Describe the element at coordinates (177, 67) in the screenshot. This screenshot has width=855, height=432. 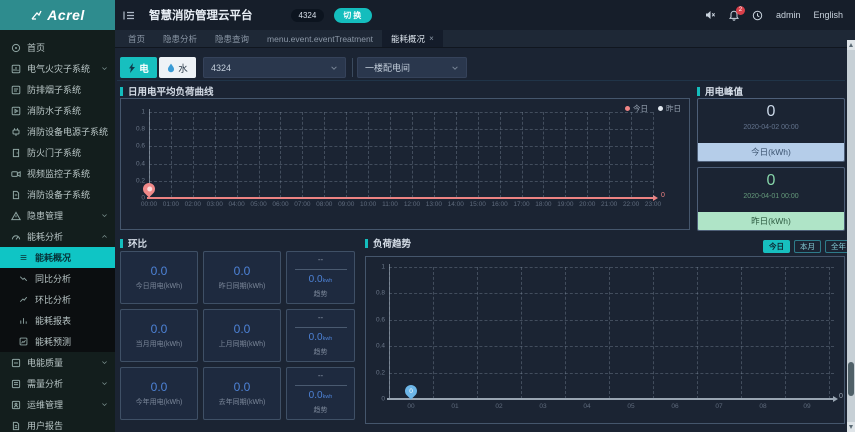
I see `water-toggle-button: 水` at that location.